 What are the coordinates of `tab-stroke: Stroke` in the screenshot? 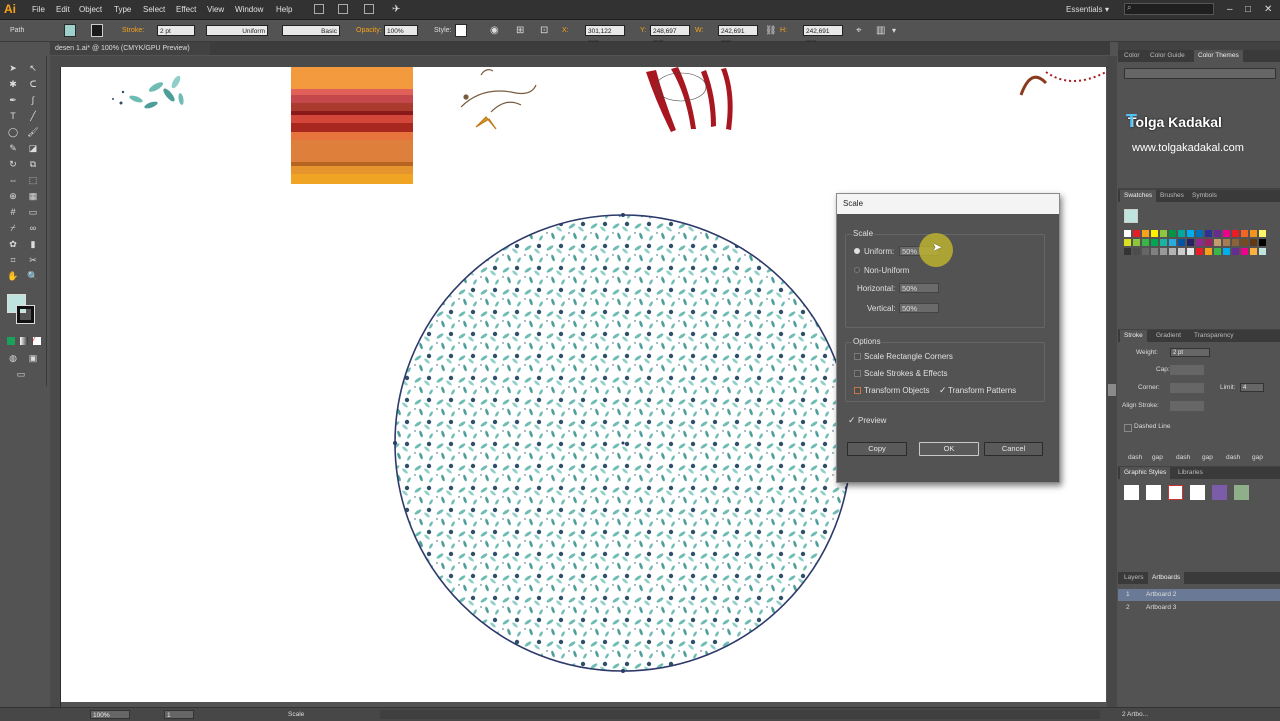 It's located at (1133, 336).